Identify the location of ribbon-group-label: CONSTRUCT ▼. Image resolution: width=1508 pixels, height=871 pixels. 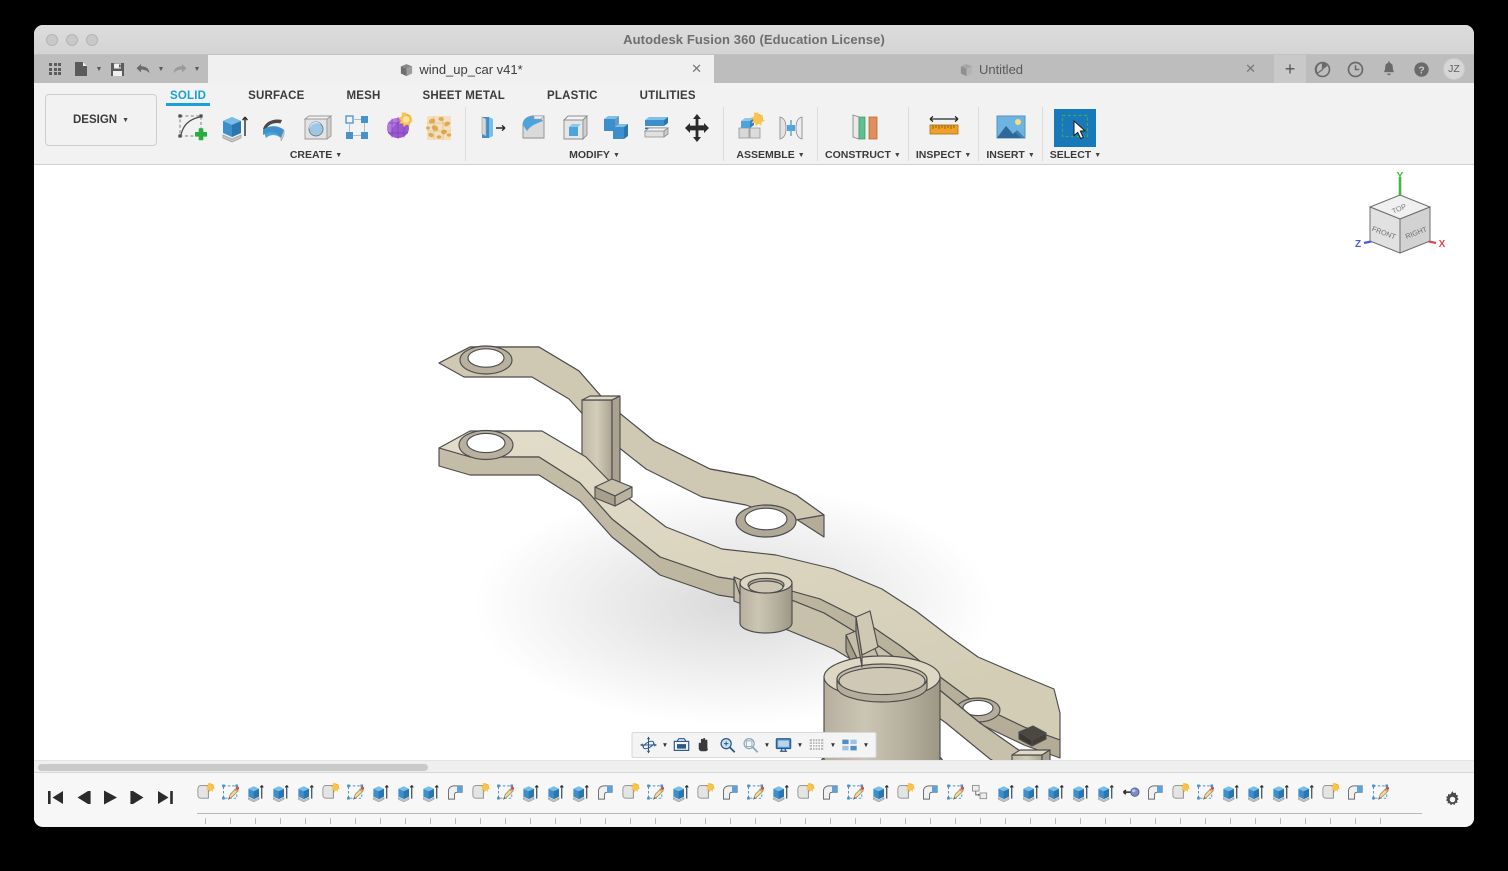
(863, 155).